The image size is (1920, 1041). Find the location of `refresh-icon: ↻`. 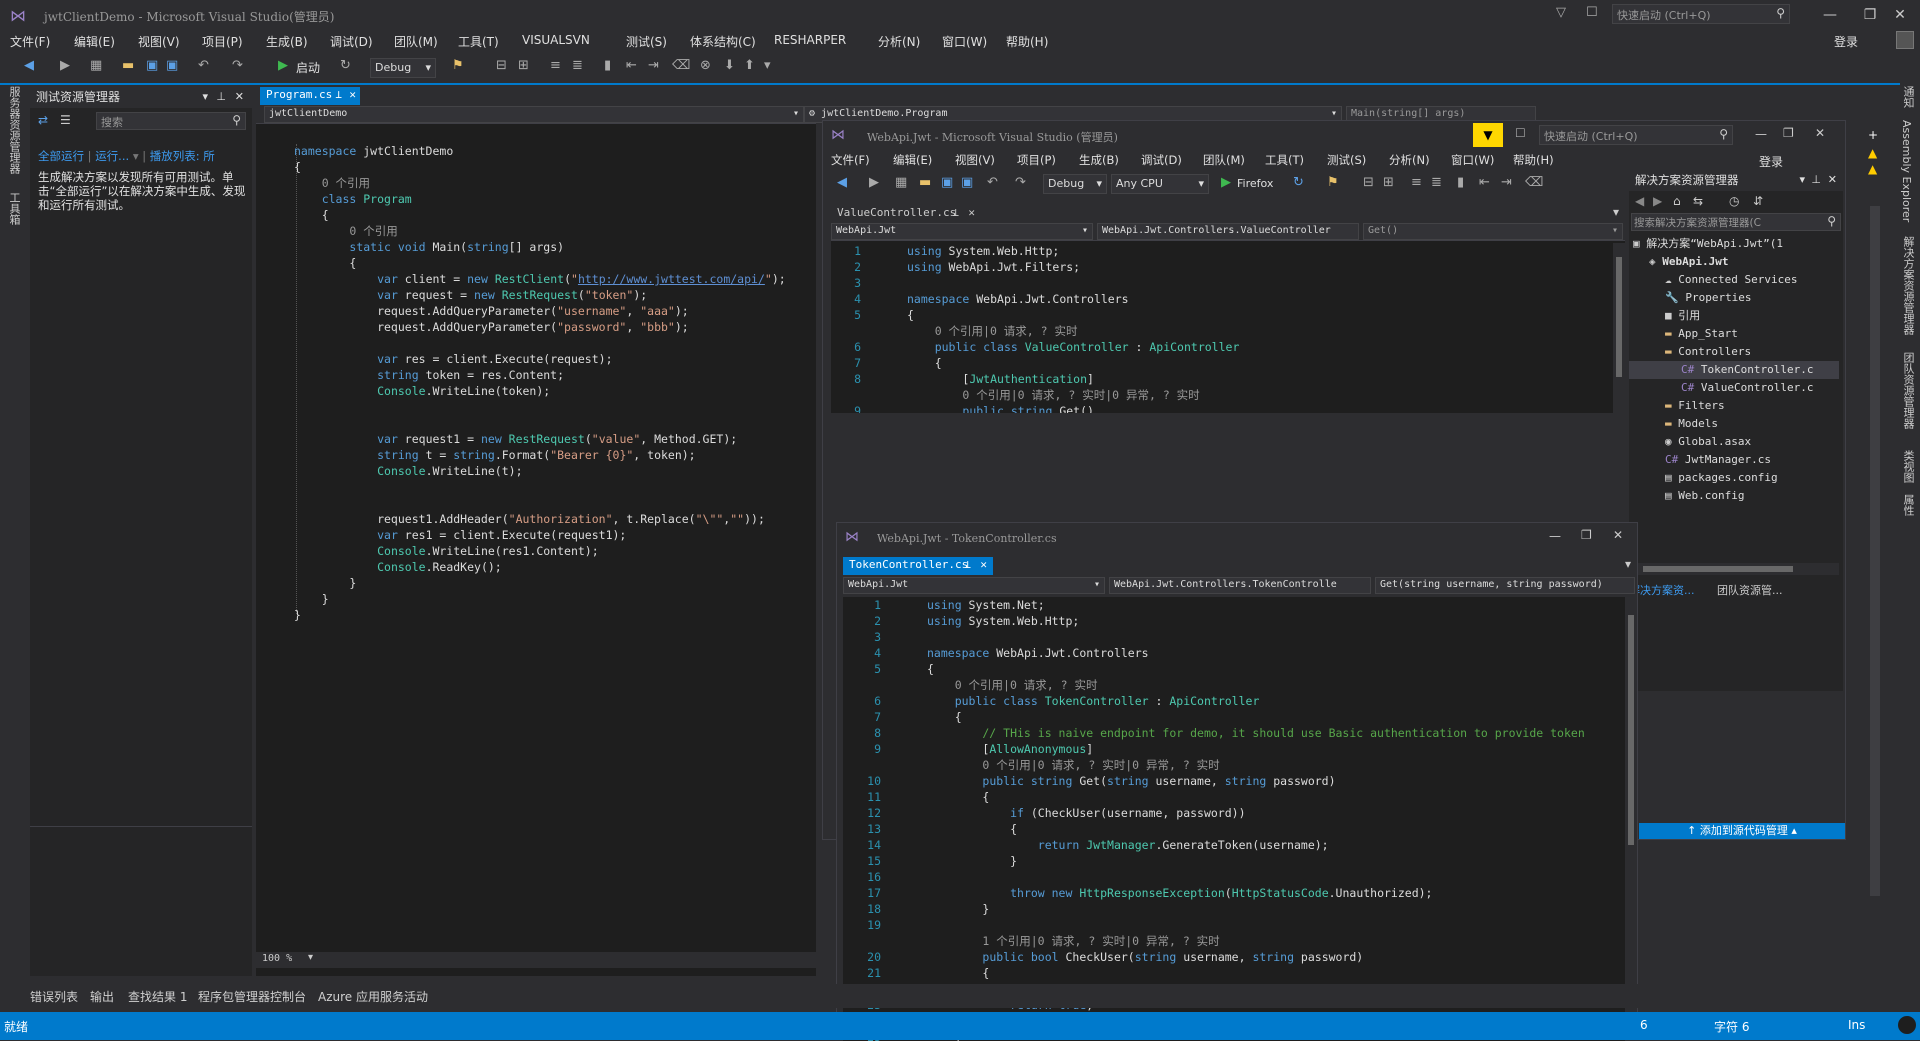

refresh-icon: ↻ is located at coordinates (345, 65).